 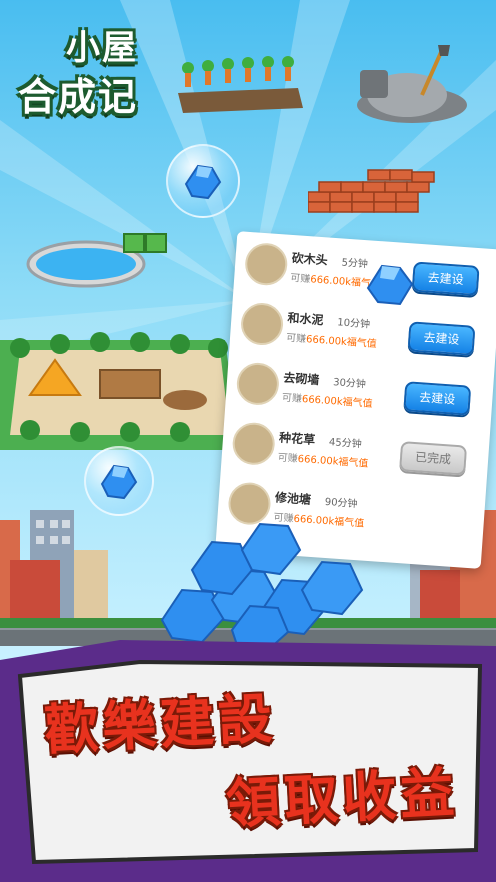 I want to click on build-wall-avatar, so click(x=258, y=384).